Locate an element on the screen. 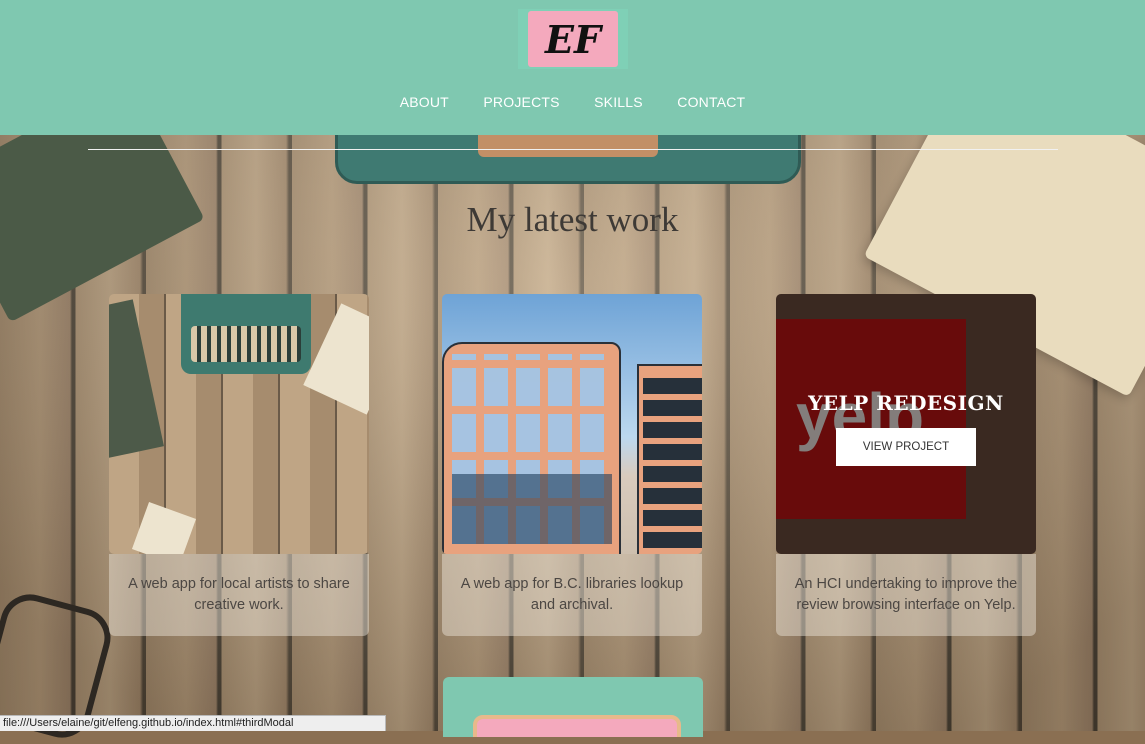 This screenshot has width=1145, height=744. section-divider is located at coordinates (573, 149).